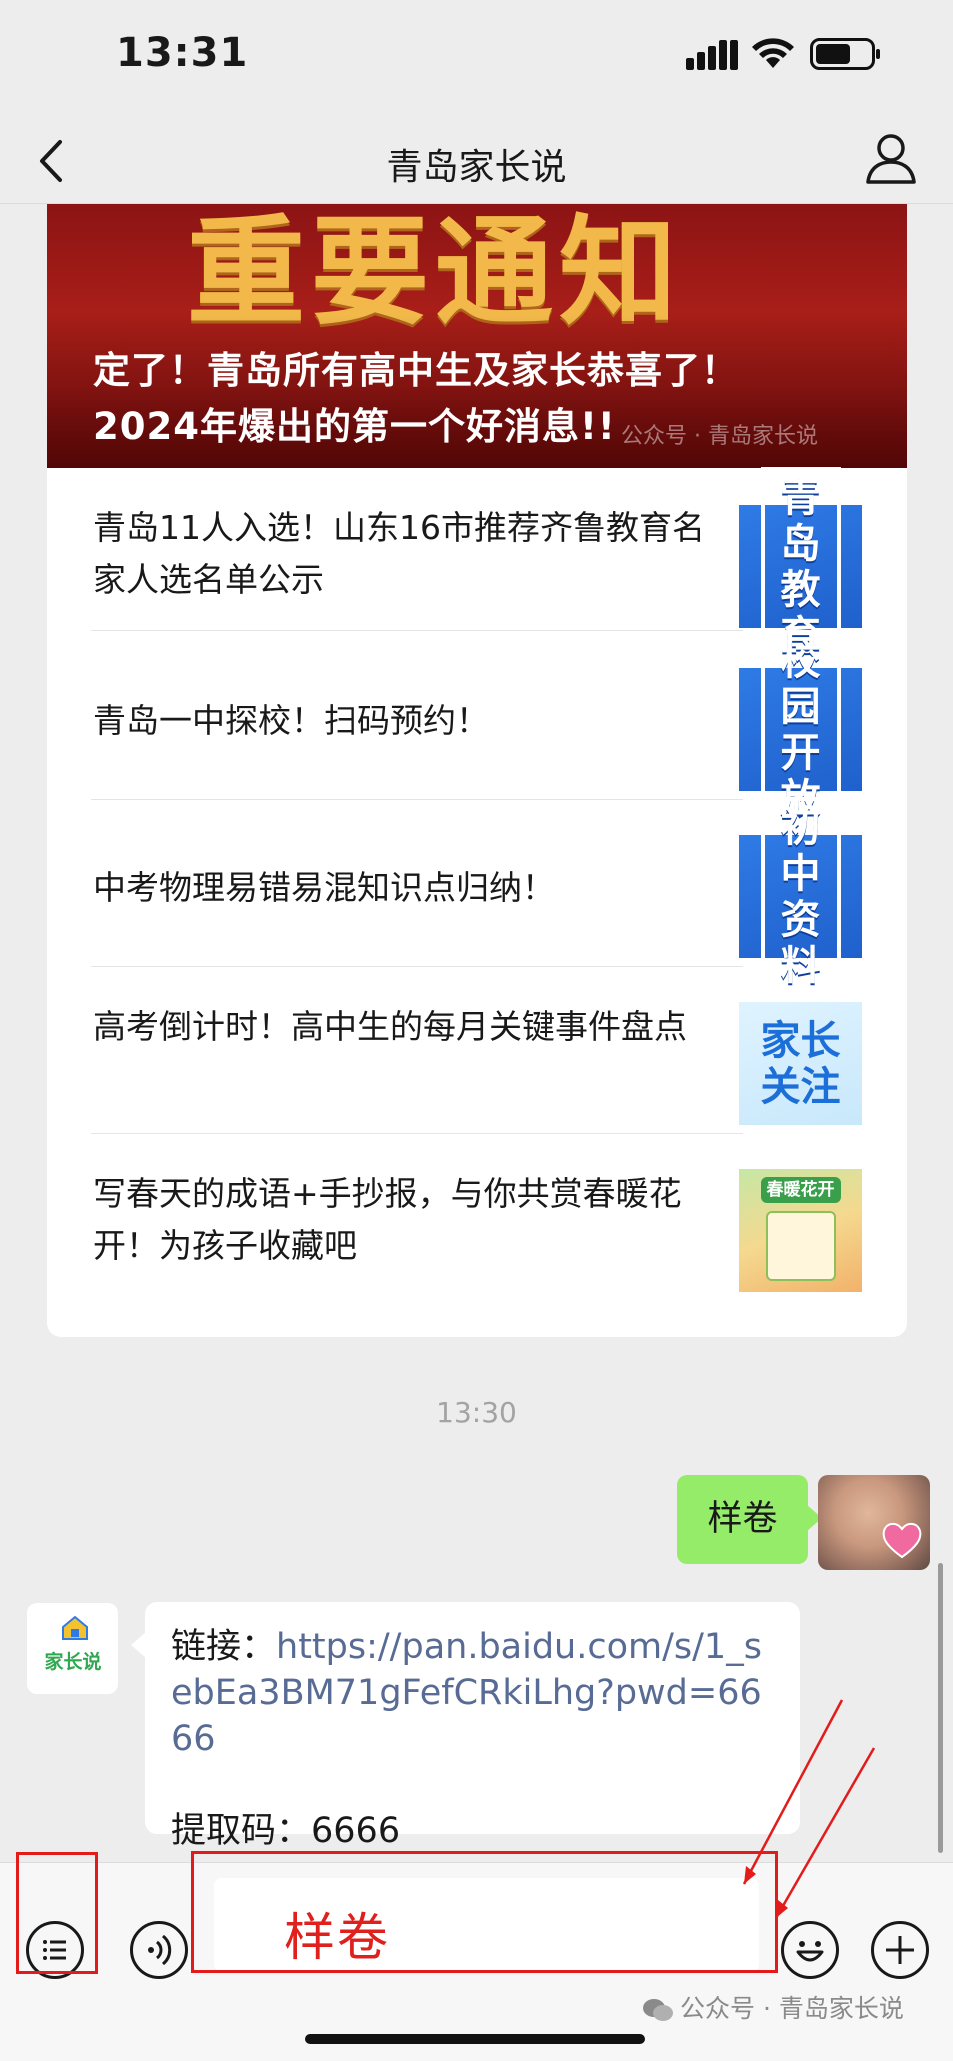  What do you see at coordinates (800, 1063) in the screenshot?
I see `article-thumbnail: 家长关注` at bounding box center [800, 1063].